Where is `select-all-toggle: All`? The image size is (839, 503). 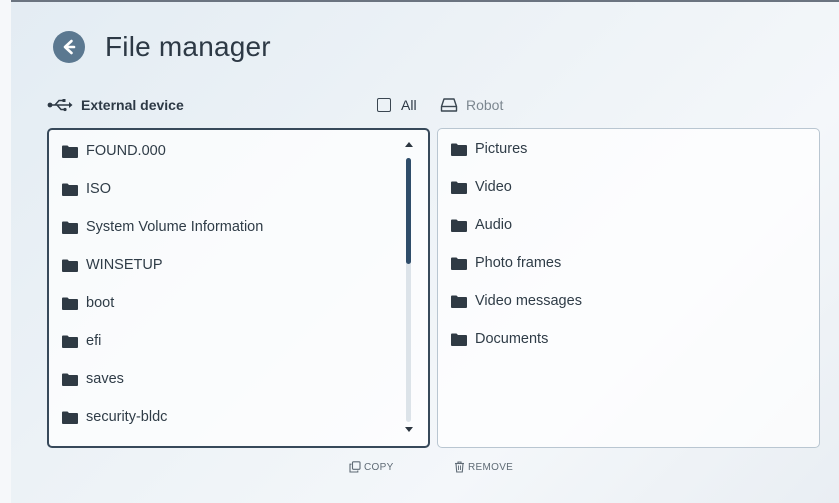 select-all-toggle: All is located at coordinates (397, 105).